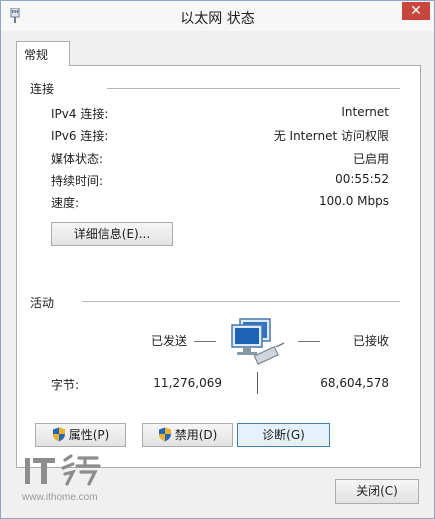 The height and width of the screenshot is (519, 435). I want to click on ipv6-label: IPv6 连接:, so click(80, 136).